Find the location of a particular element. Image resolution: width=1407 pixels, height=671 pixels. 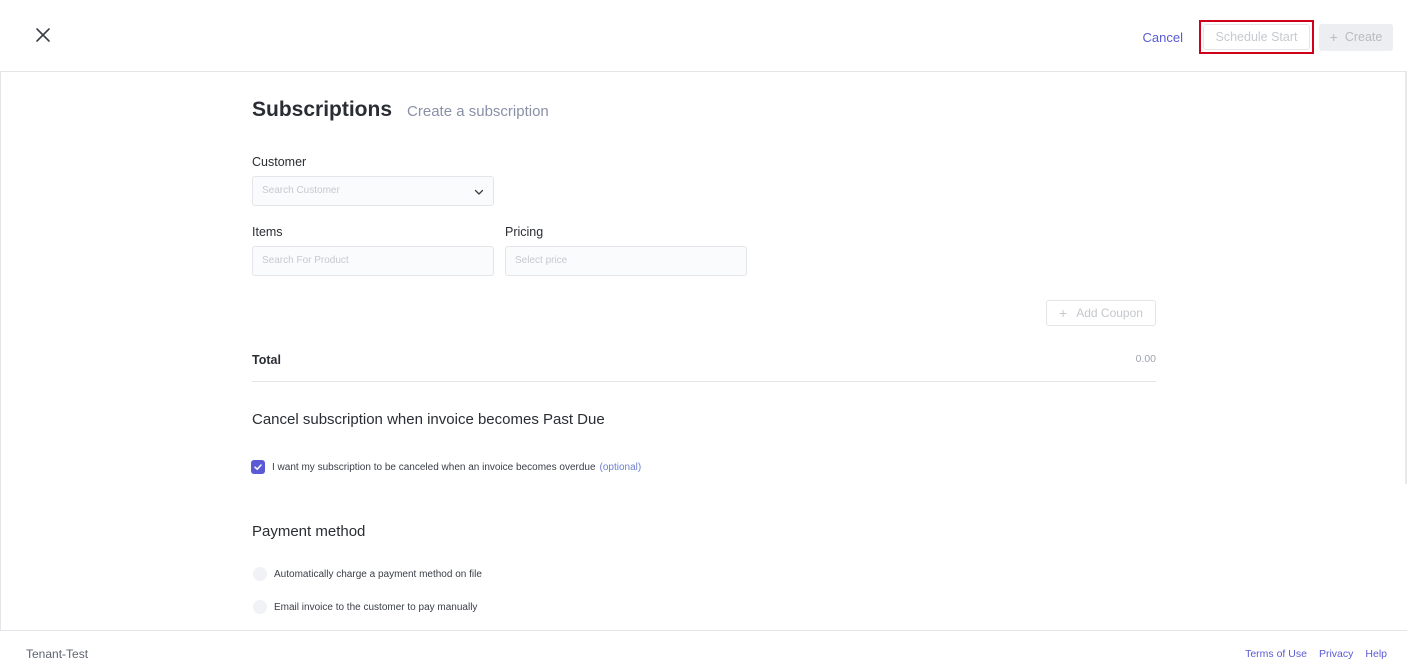

items-input: Search For Product is located at coordinates (373, 261).